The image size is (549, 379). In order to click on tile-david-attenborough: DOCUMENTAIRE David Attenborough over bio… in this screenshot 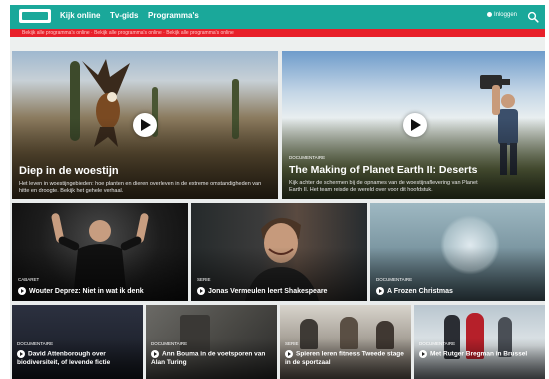, I will do `click(77, 342)`.